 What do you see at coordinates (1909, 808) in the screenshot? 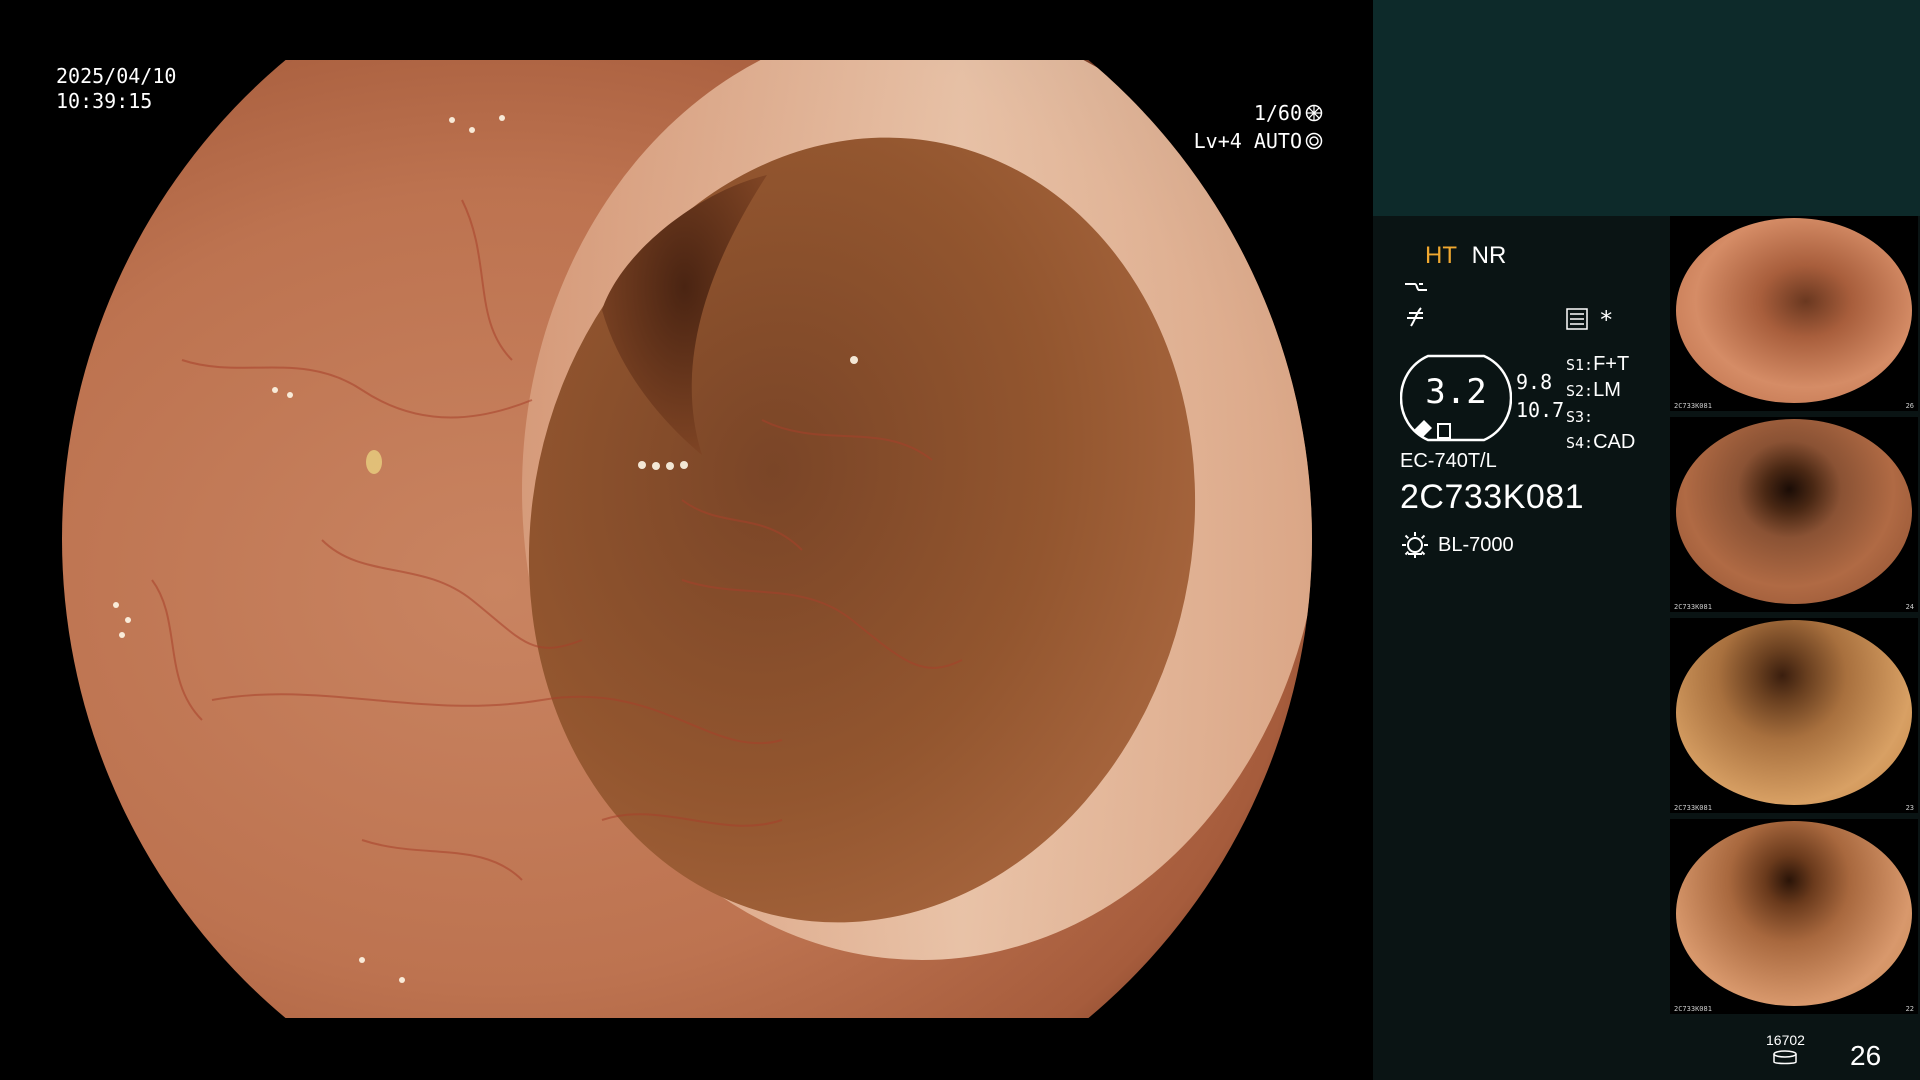
I see `thumbnail-index: 23` at bounding box center [1909, 808].